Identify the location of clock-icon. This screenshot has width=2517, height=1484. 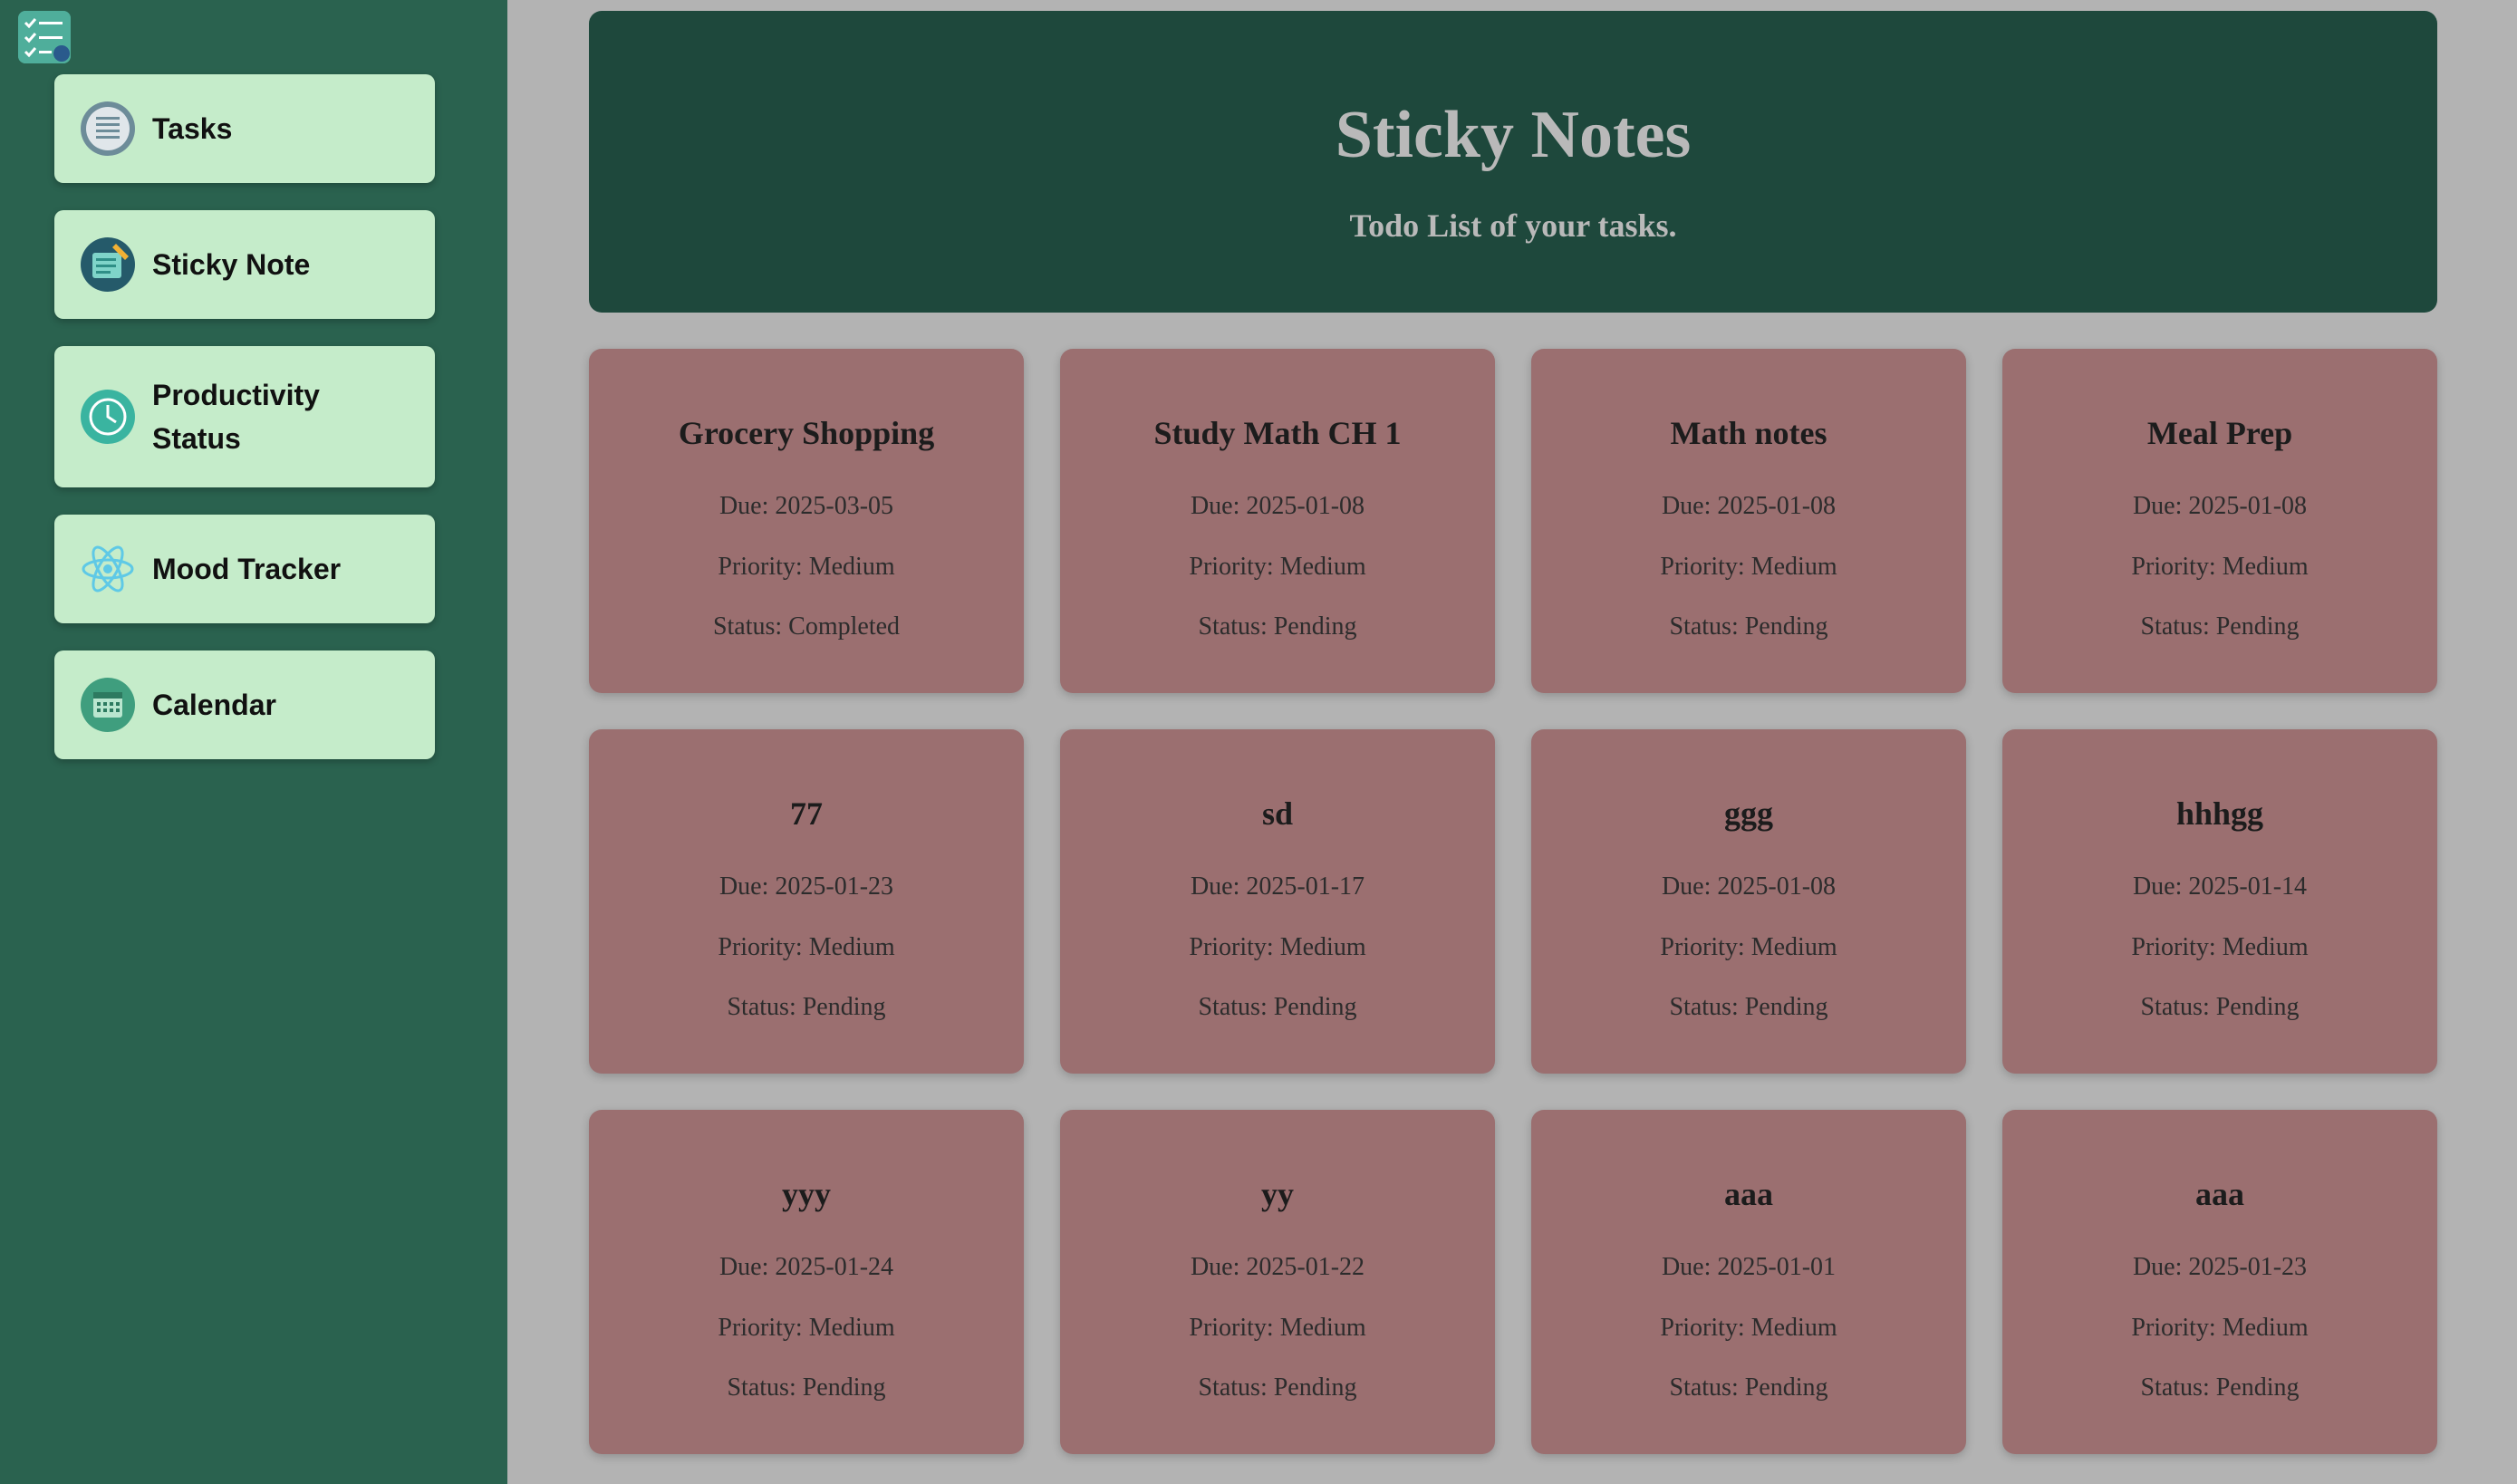
(108, 417).